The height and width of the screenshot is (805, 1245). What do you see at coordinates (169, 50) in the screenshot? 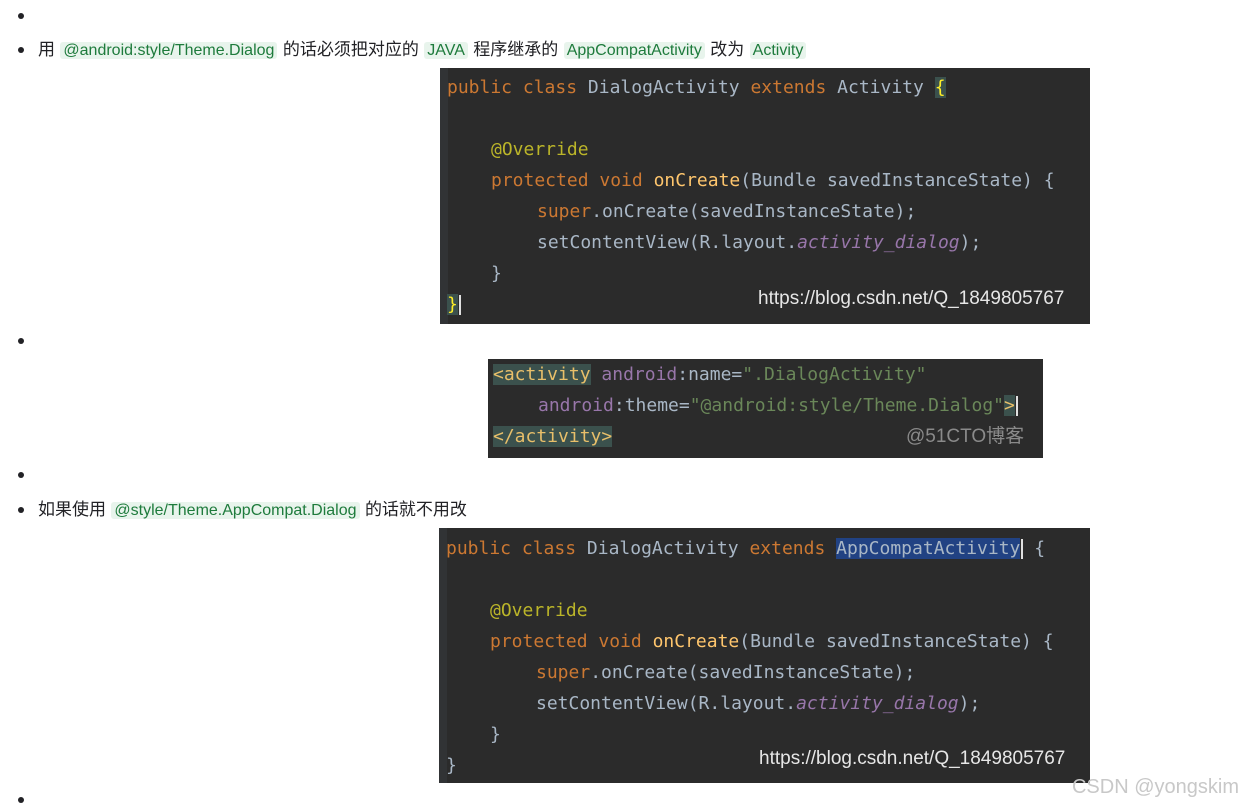
I see `inline-code: @android:style/Theme.Dialog` at bounding box center [169, 50].